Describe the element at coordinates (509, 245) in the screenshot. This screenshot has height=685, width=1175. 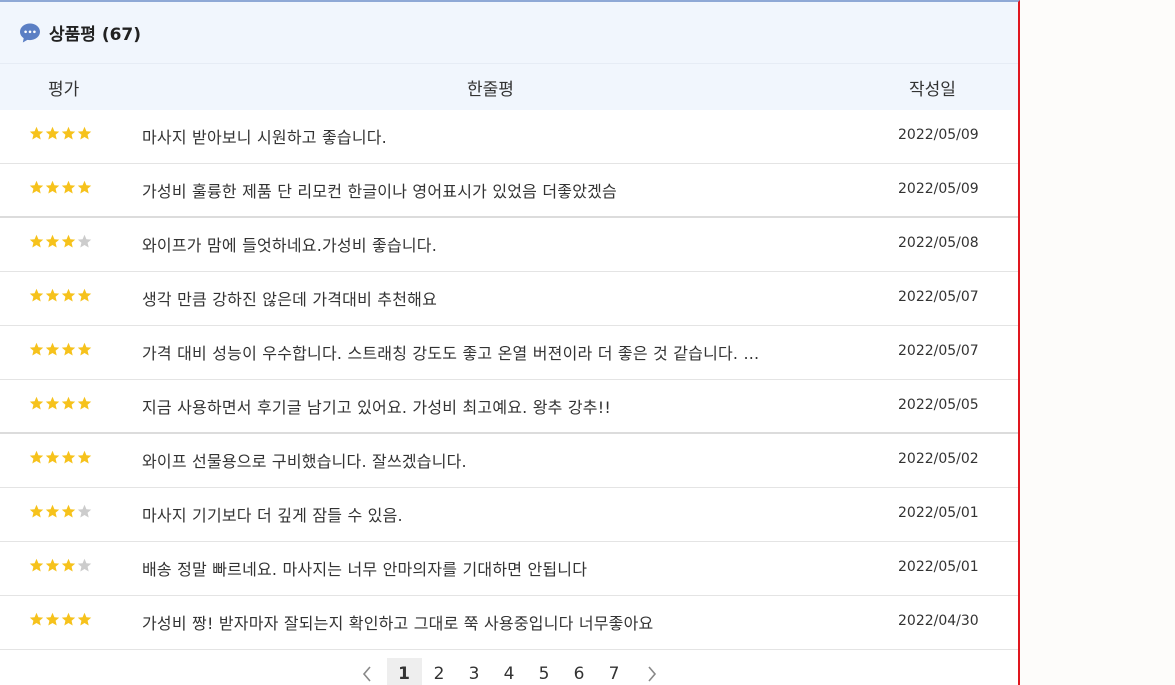
I see `review-row: 와이프가 맘에 들엇하네요.가성비 좋습니다. 2022/05/08` at that location.